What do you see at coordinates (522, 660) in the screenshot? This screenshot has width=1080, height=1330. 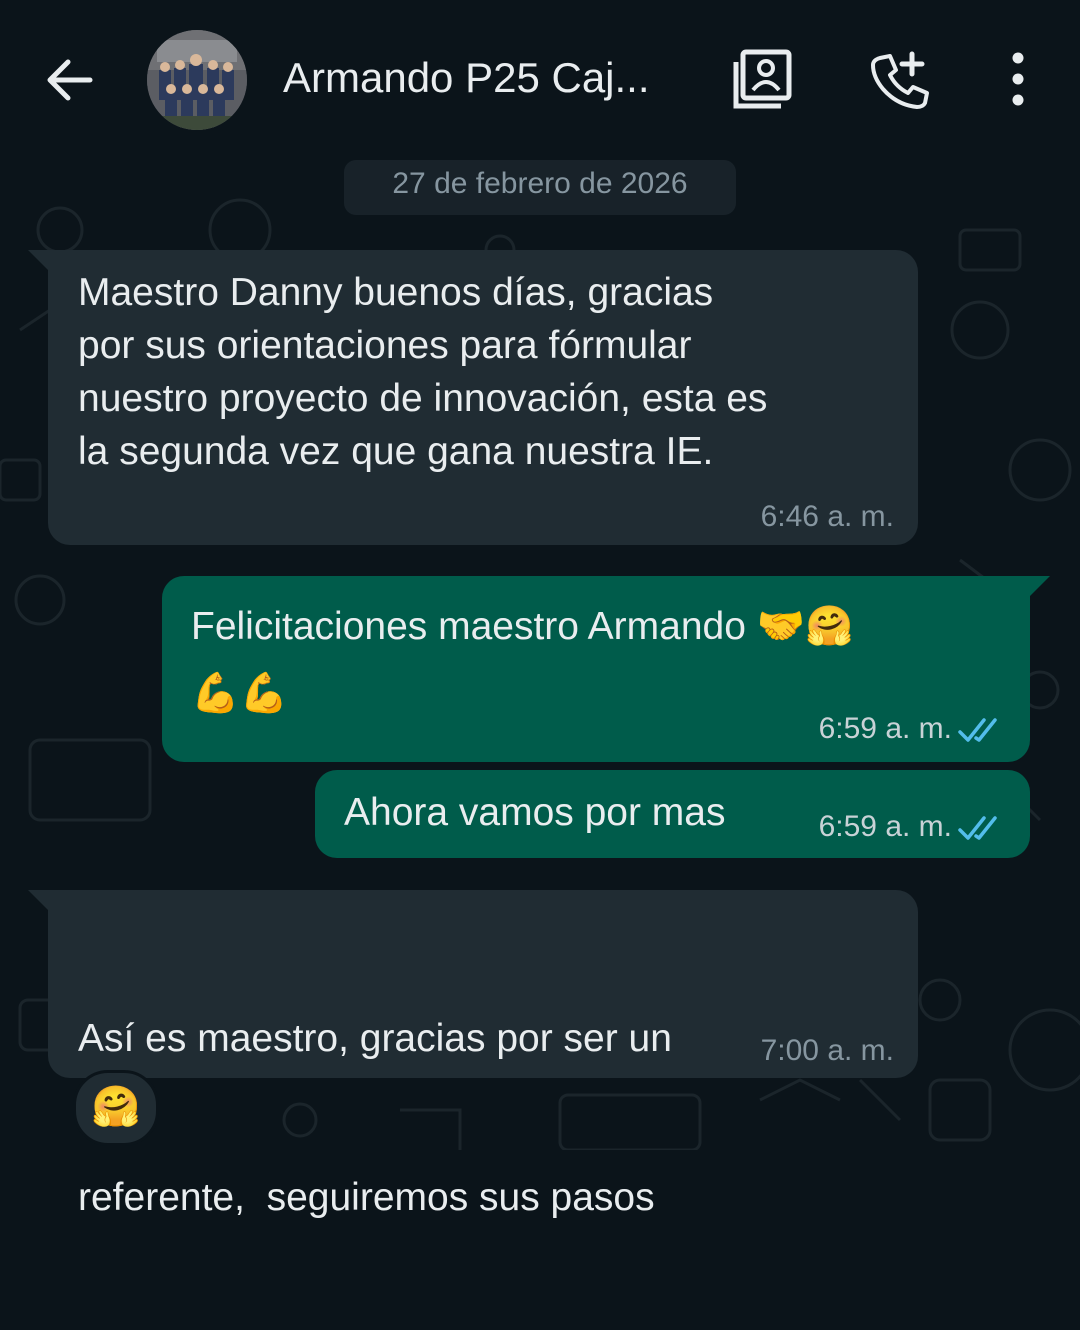 I see `message-text: Felicitaciones maestro Armando 🤝🤗 💪💪` at bounding box center [522, 660].